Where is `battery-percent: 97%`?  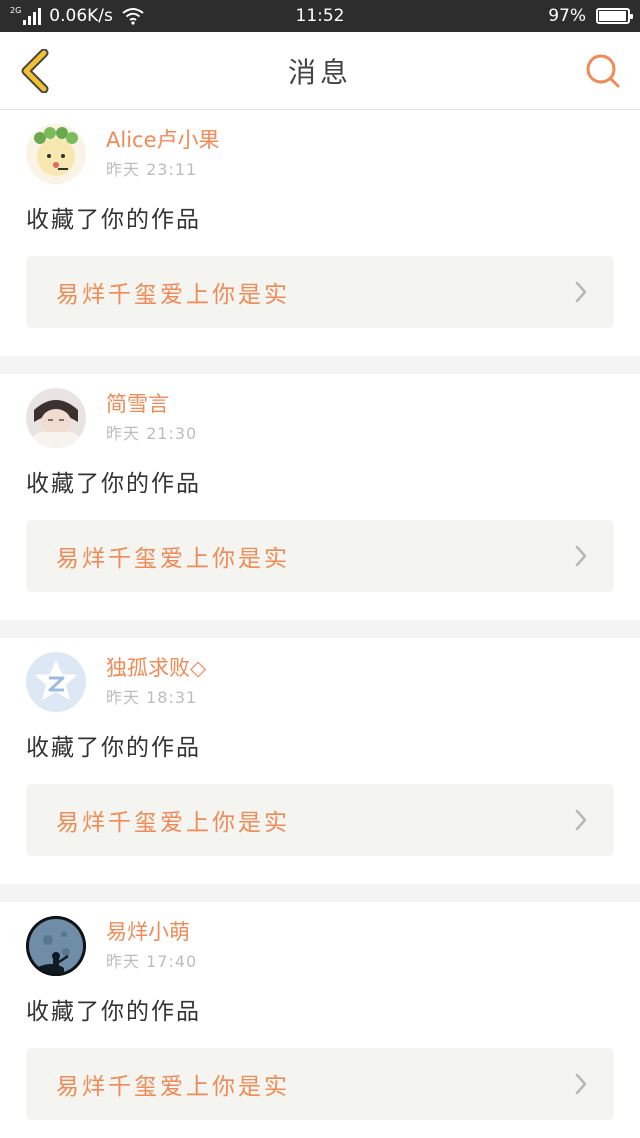
battery-percent: 97% is located at coordinates (567, 16).